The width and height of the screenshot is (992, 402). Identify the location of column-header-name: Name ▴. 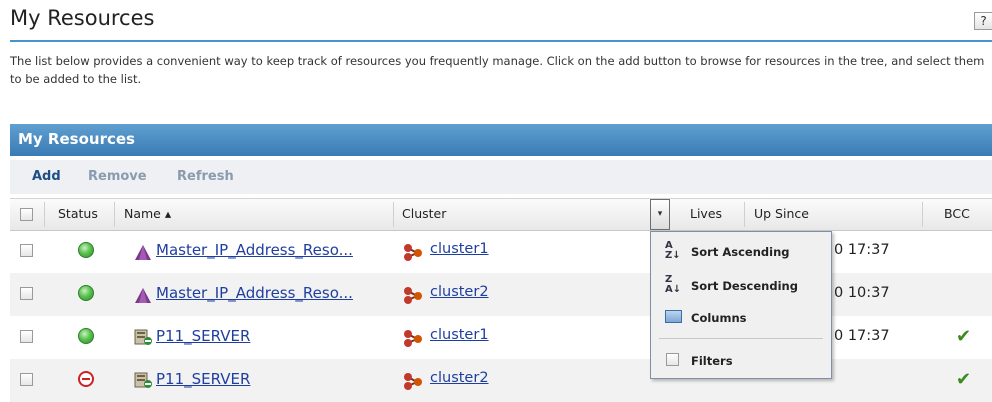
(147, 214).